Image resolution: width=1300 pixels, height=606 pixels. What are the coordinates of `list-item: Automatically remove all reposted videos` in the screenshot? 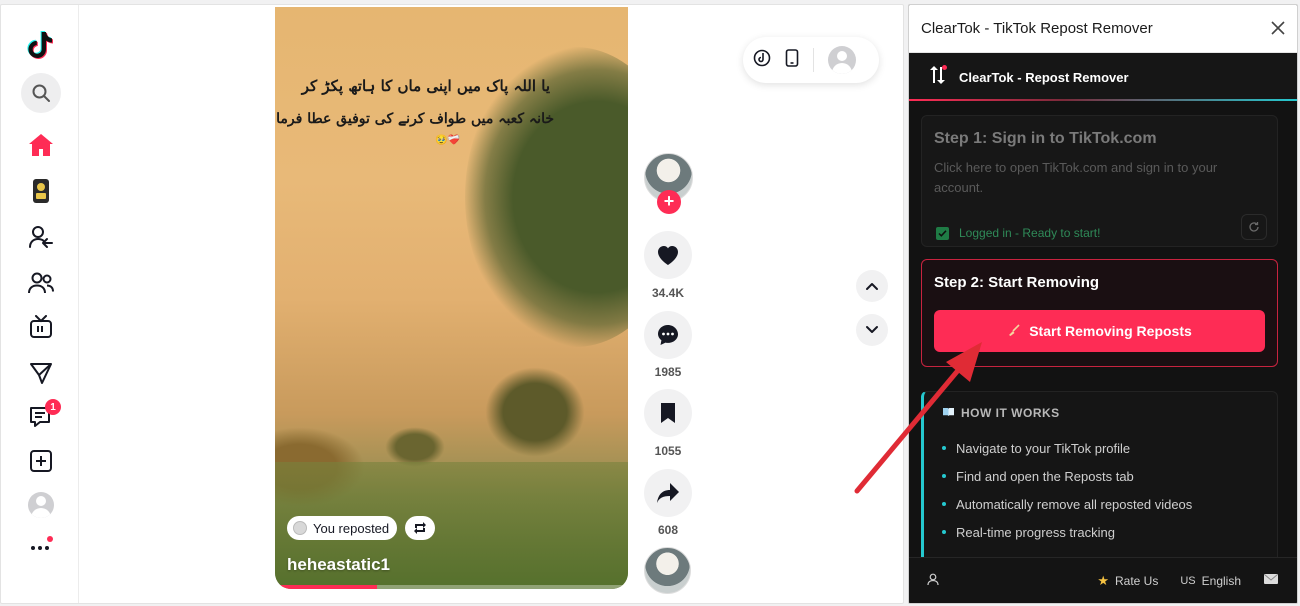 It's located at (1100, 504).